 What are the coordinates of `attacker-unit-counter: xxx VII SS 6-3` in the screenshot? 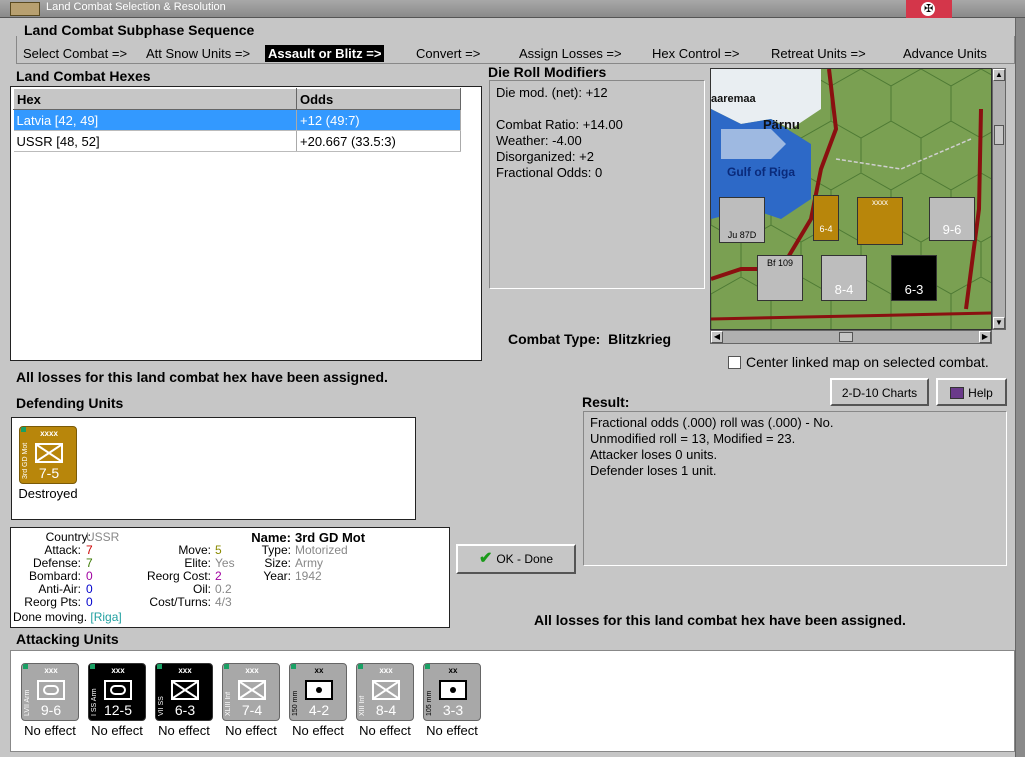 It's located at (184, 692).